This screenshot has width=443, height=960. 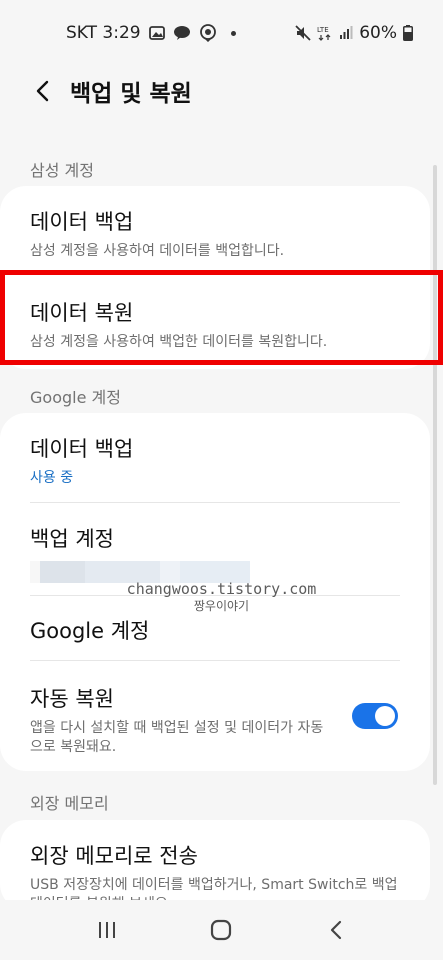 I want to click on back-button, so click(x=42, y=91).